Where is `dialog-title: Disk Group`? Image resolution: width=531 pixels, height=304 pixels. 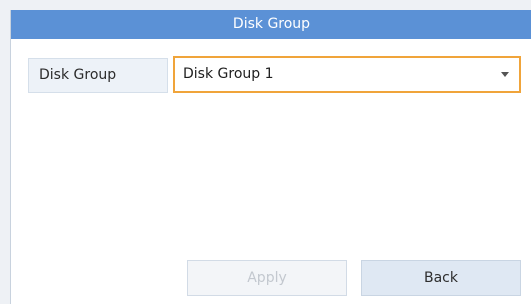 dialog-title: Disk Group is located at coordinates (271, 24).